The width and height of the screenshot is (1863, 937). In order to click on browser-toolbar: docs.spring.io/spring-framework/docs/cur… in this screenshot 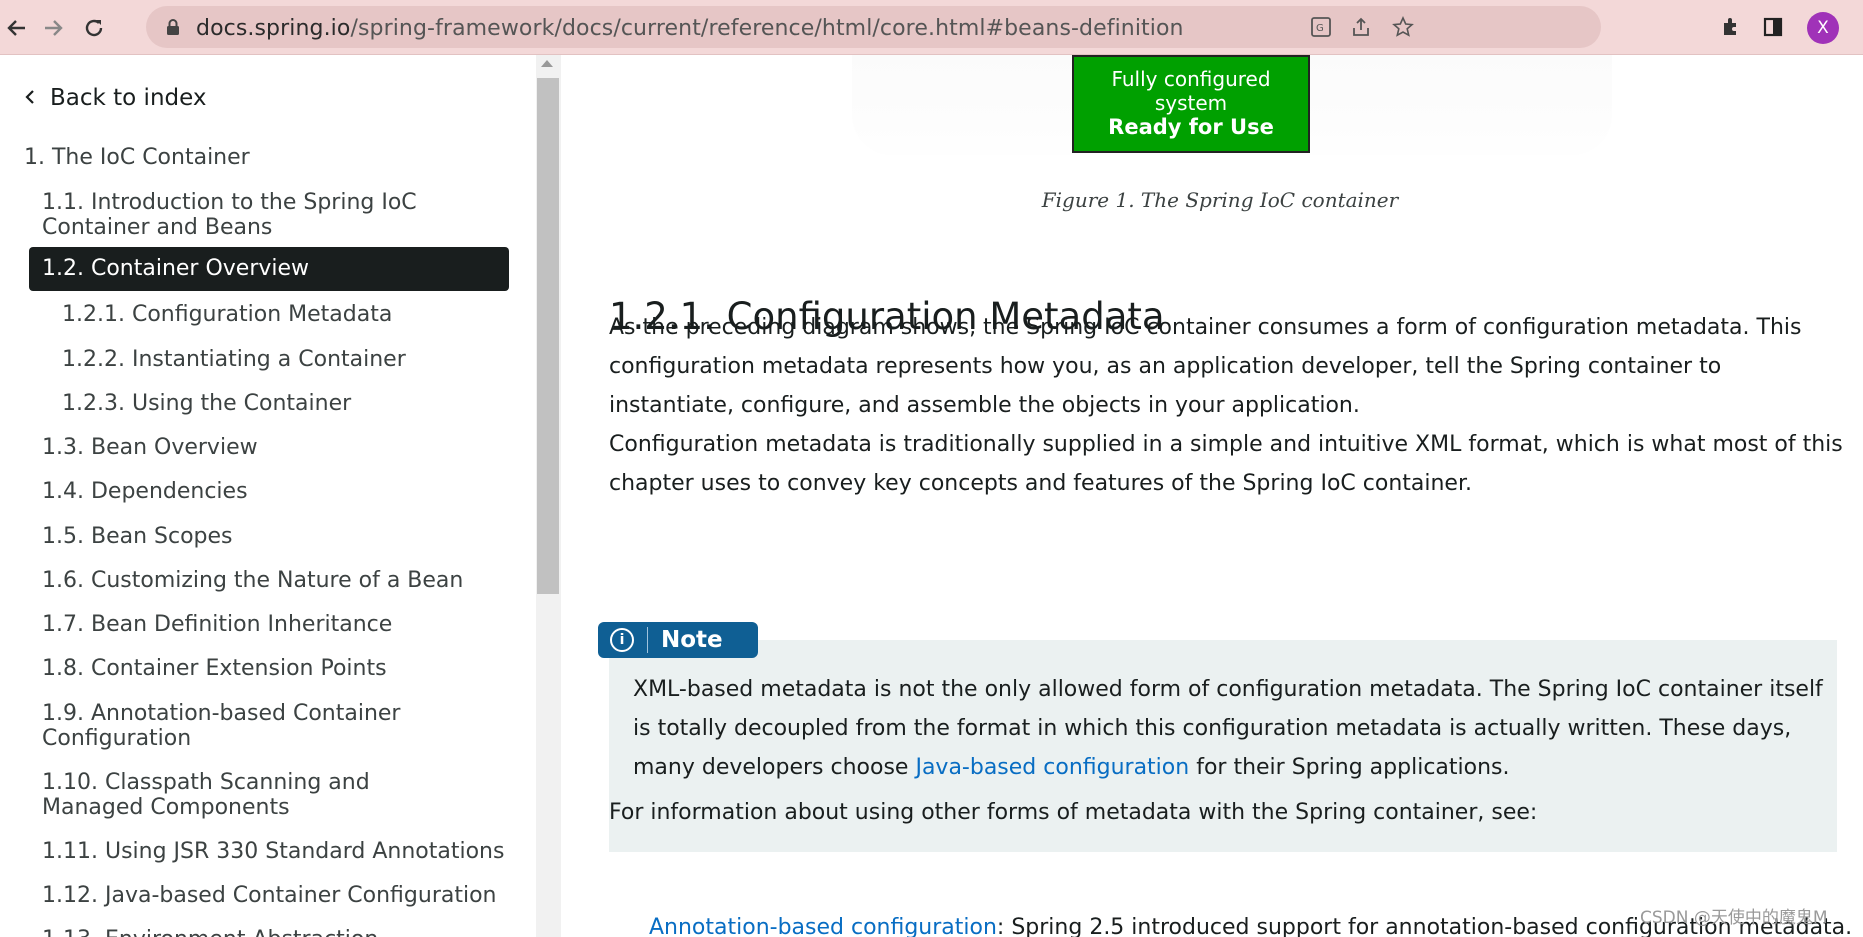, I will do `click(931, 27)`.